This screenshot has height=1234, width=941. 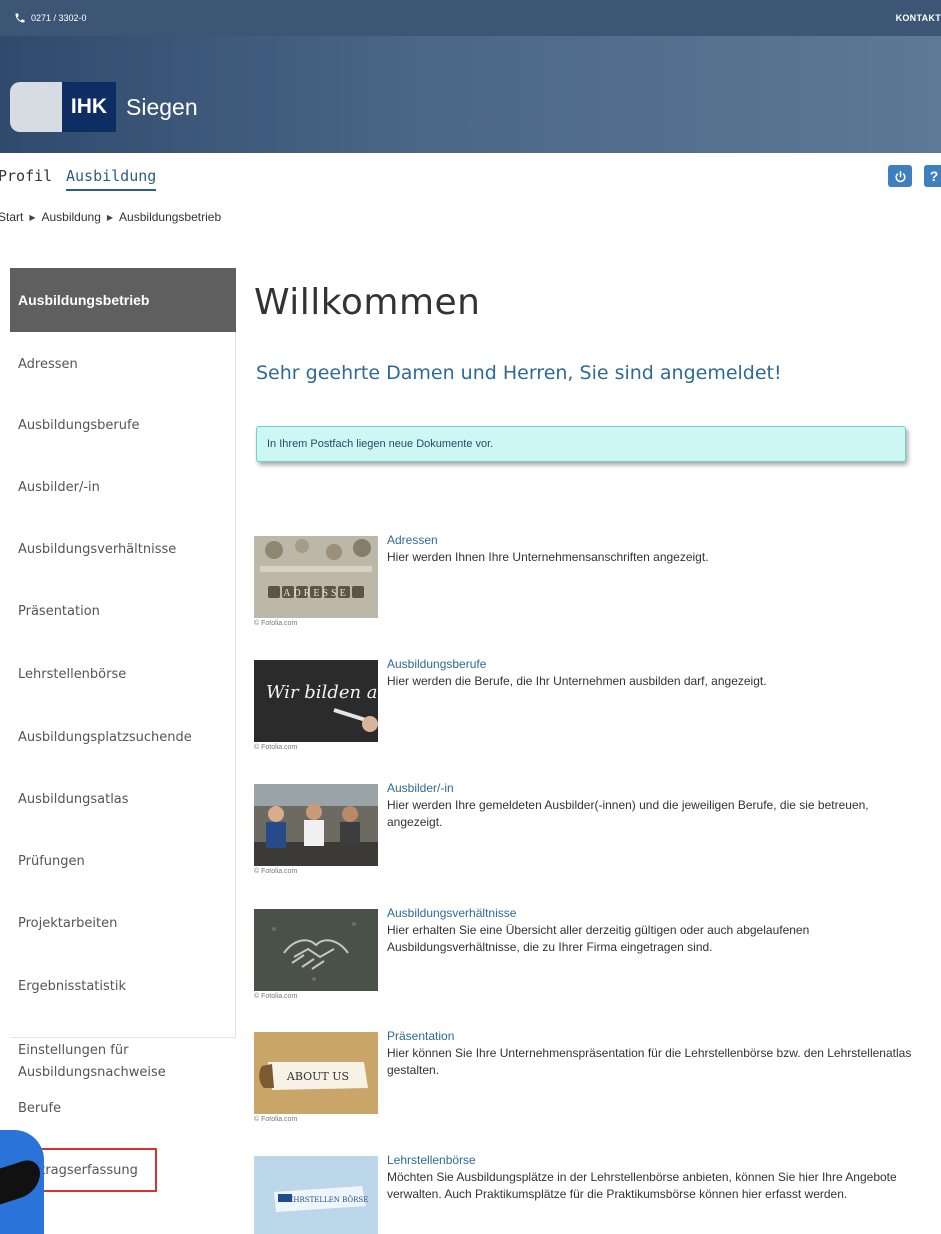 I want to click on sidebar-item-einstellungen: Einstellungen für Ausbildungsnachweise, so click(x=118, y=1062).